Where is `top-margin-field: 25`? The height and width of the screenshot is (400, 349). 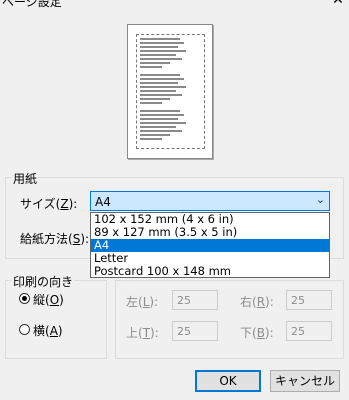 top-margin-field: 25 is located at coordinates (195, 331).